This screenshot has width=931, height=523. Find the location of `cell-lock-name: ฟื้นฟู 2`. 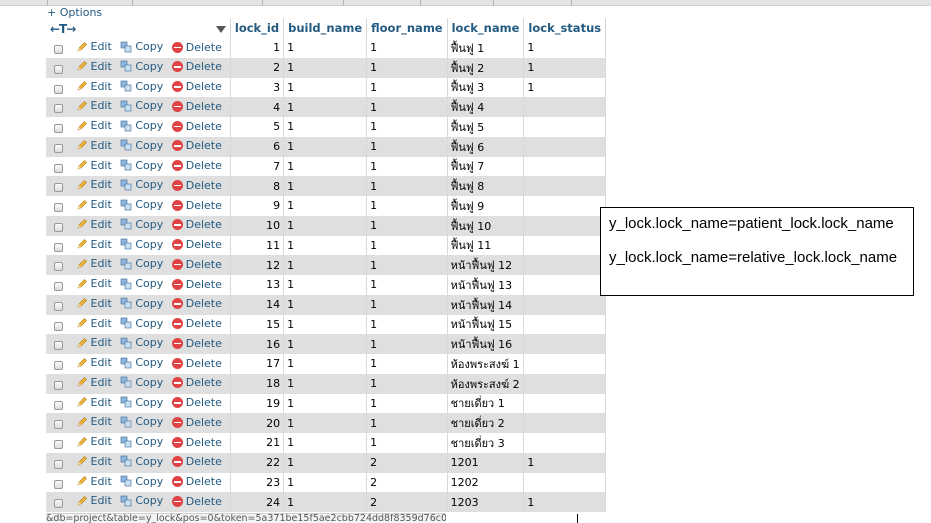

cell-lock-name: ฟื้นฟู 2 is located at coordinates (486, 67).